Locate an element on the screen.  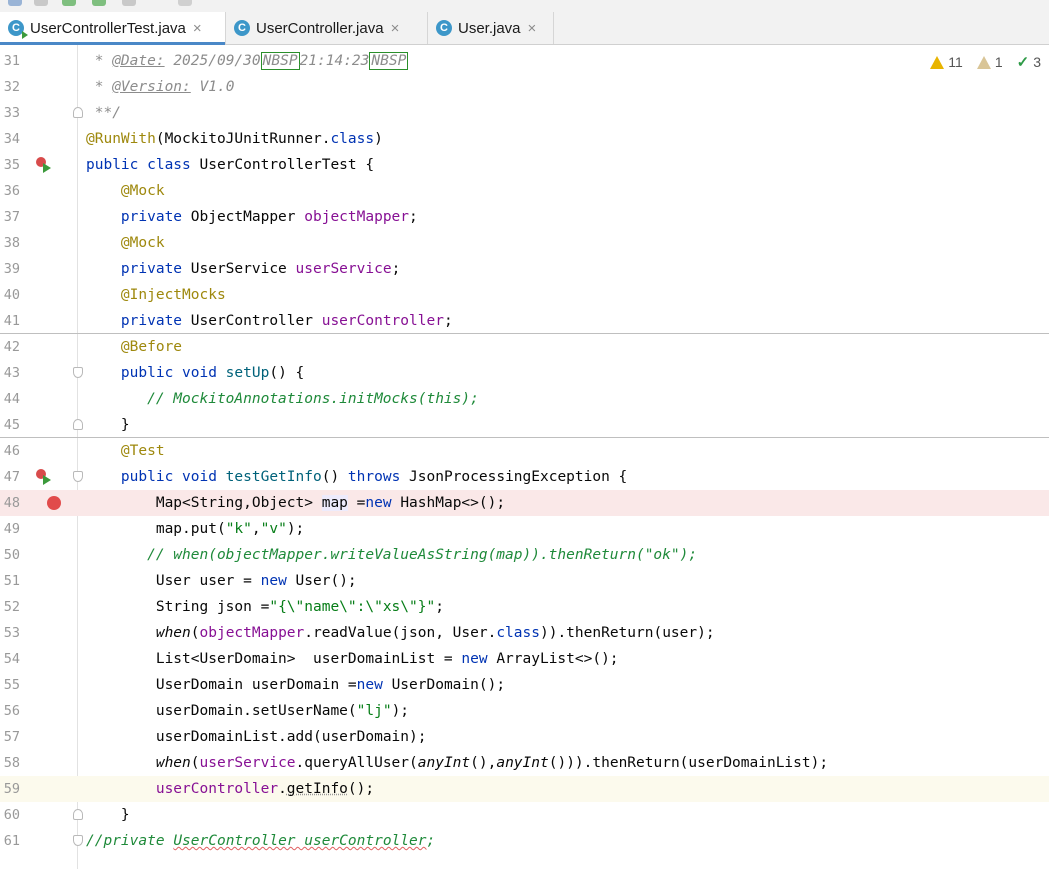
line-code: private UserController userController; is located at coordinates (269, 321).